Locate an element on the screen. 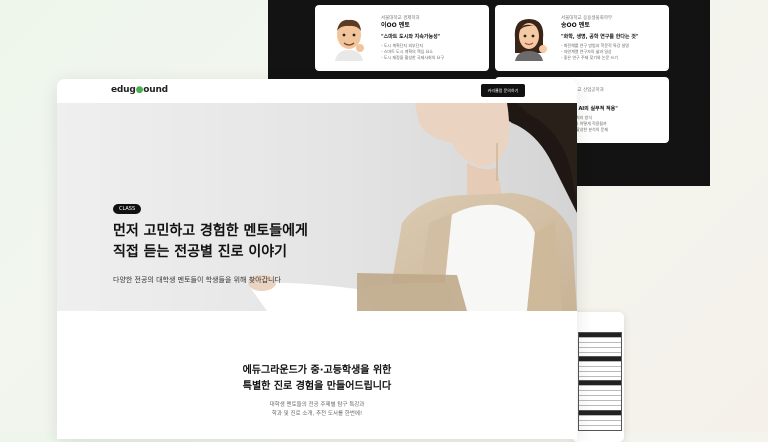  mentor-topic: "스마트 도시와 지속가능성" is located at coordinates (411, 37).